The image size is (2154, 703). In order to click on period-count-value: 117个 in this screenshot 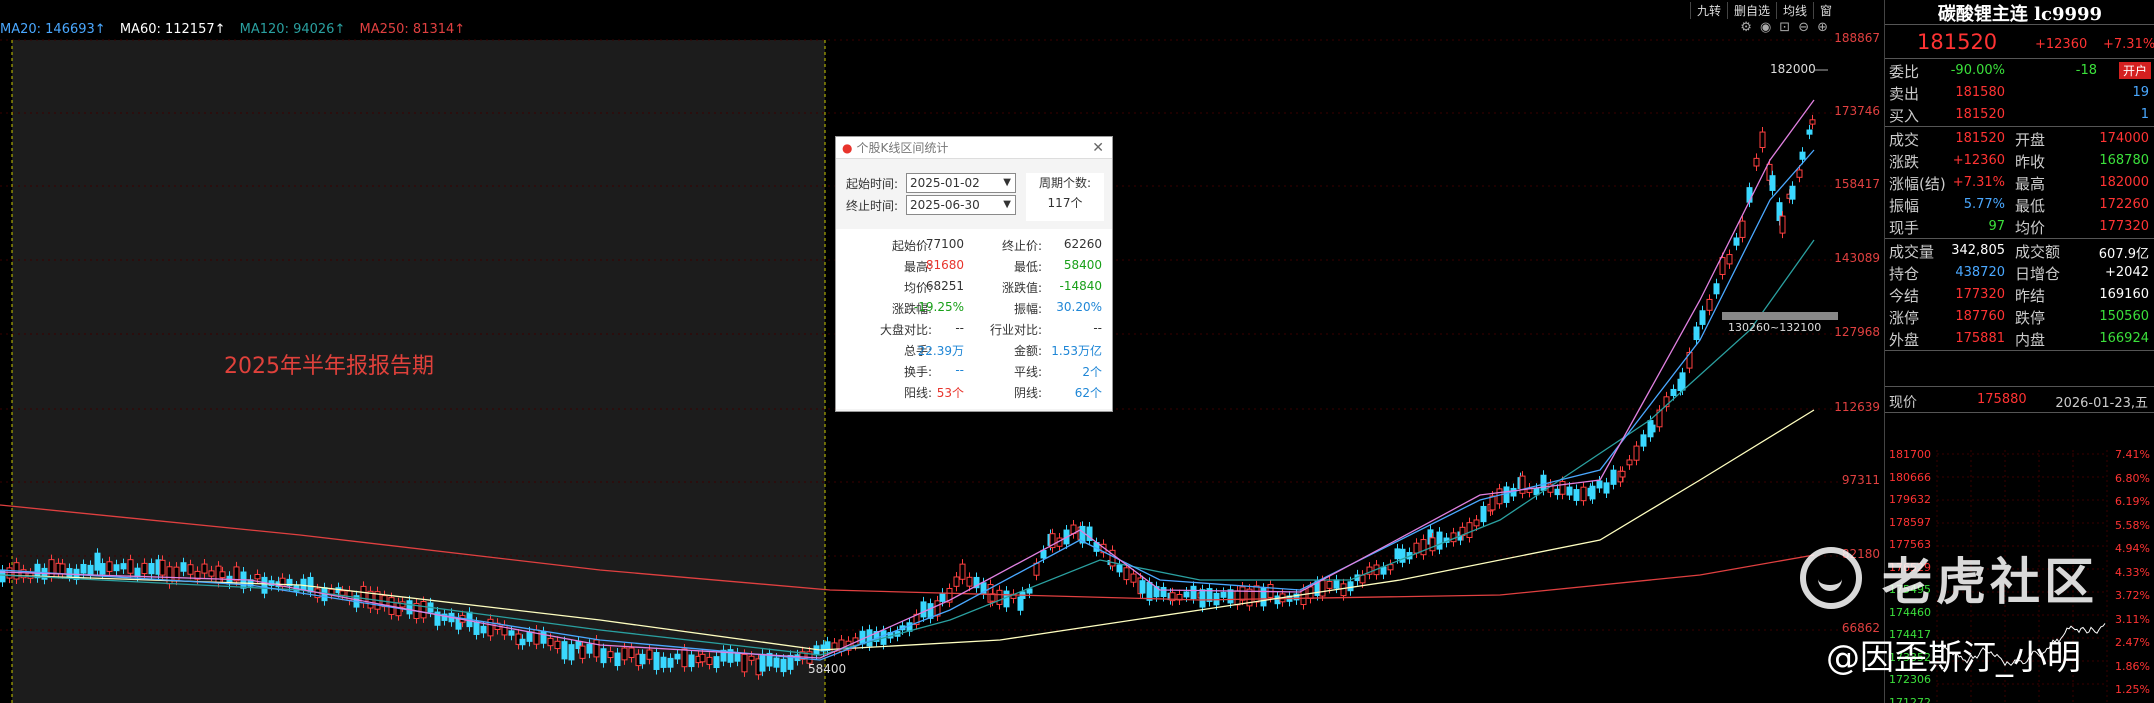, I will do `click(1065, 203)`.